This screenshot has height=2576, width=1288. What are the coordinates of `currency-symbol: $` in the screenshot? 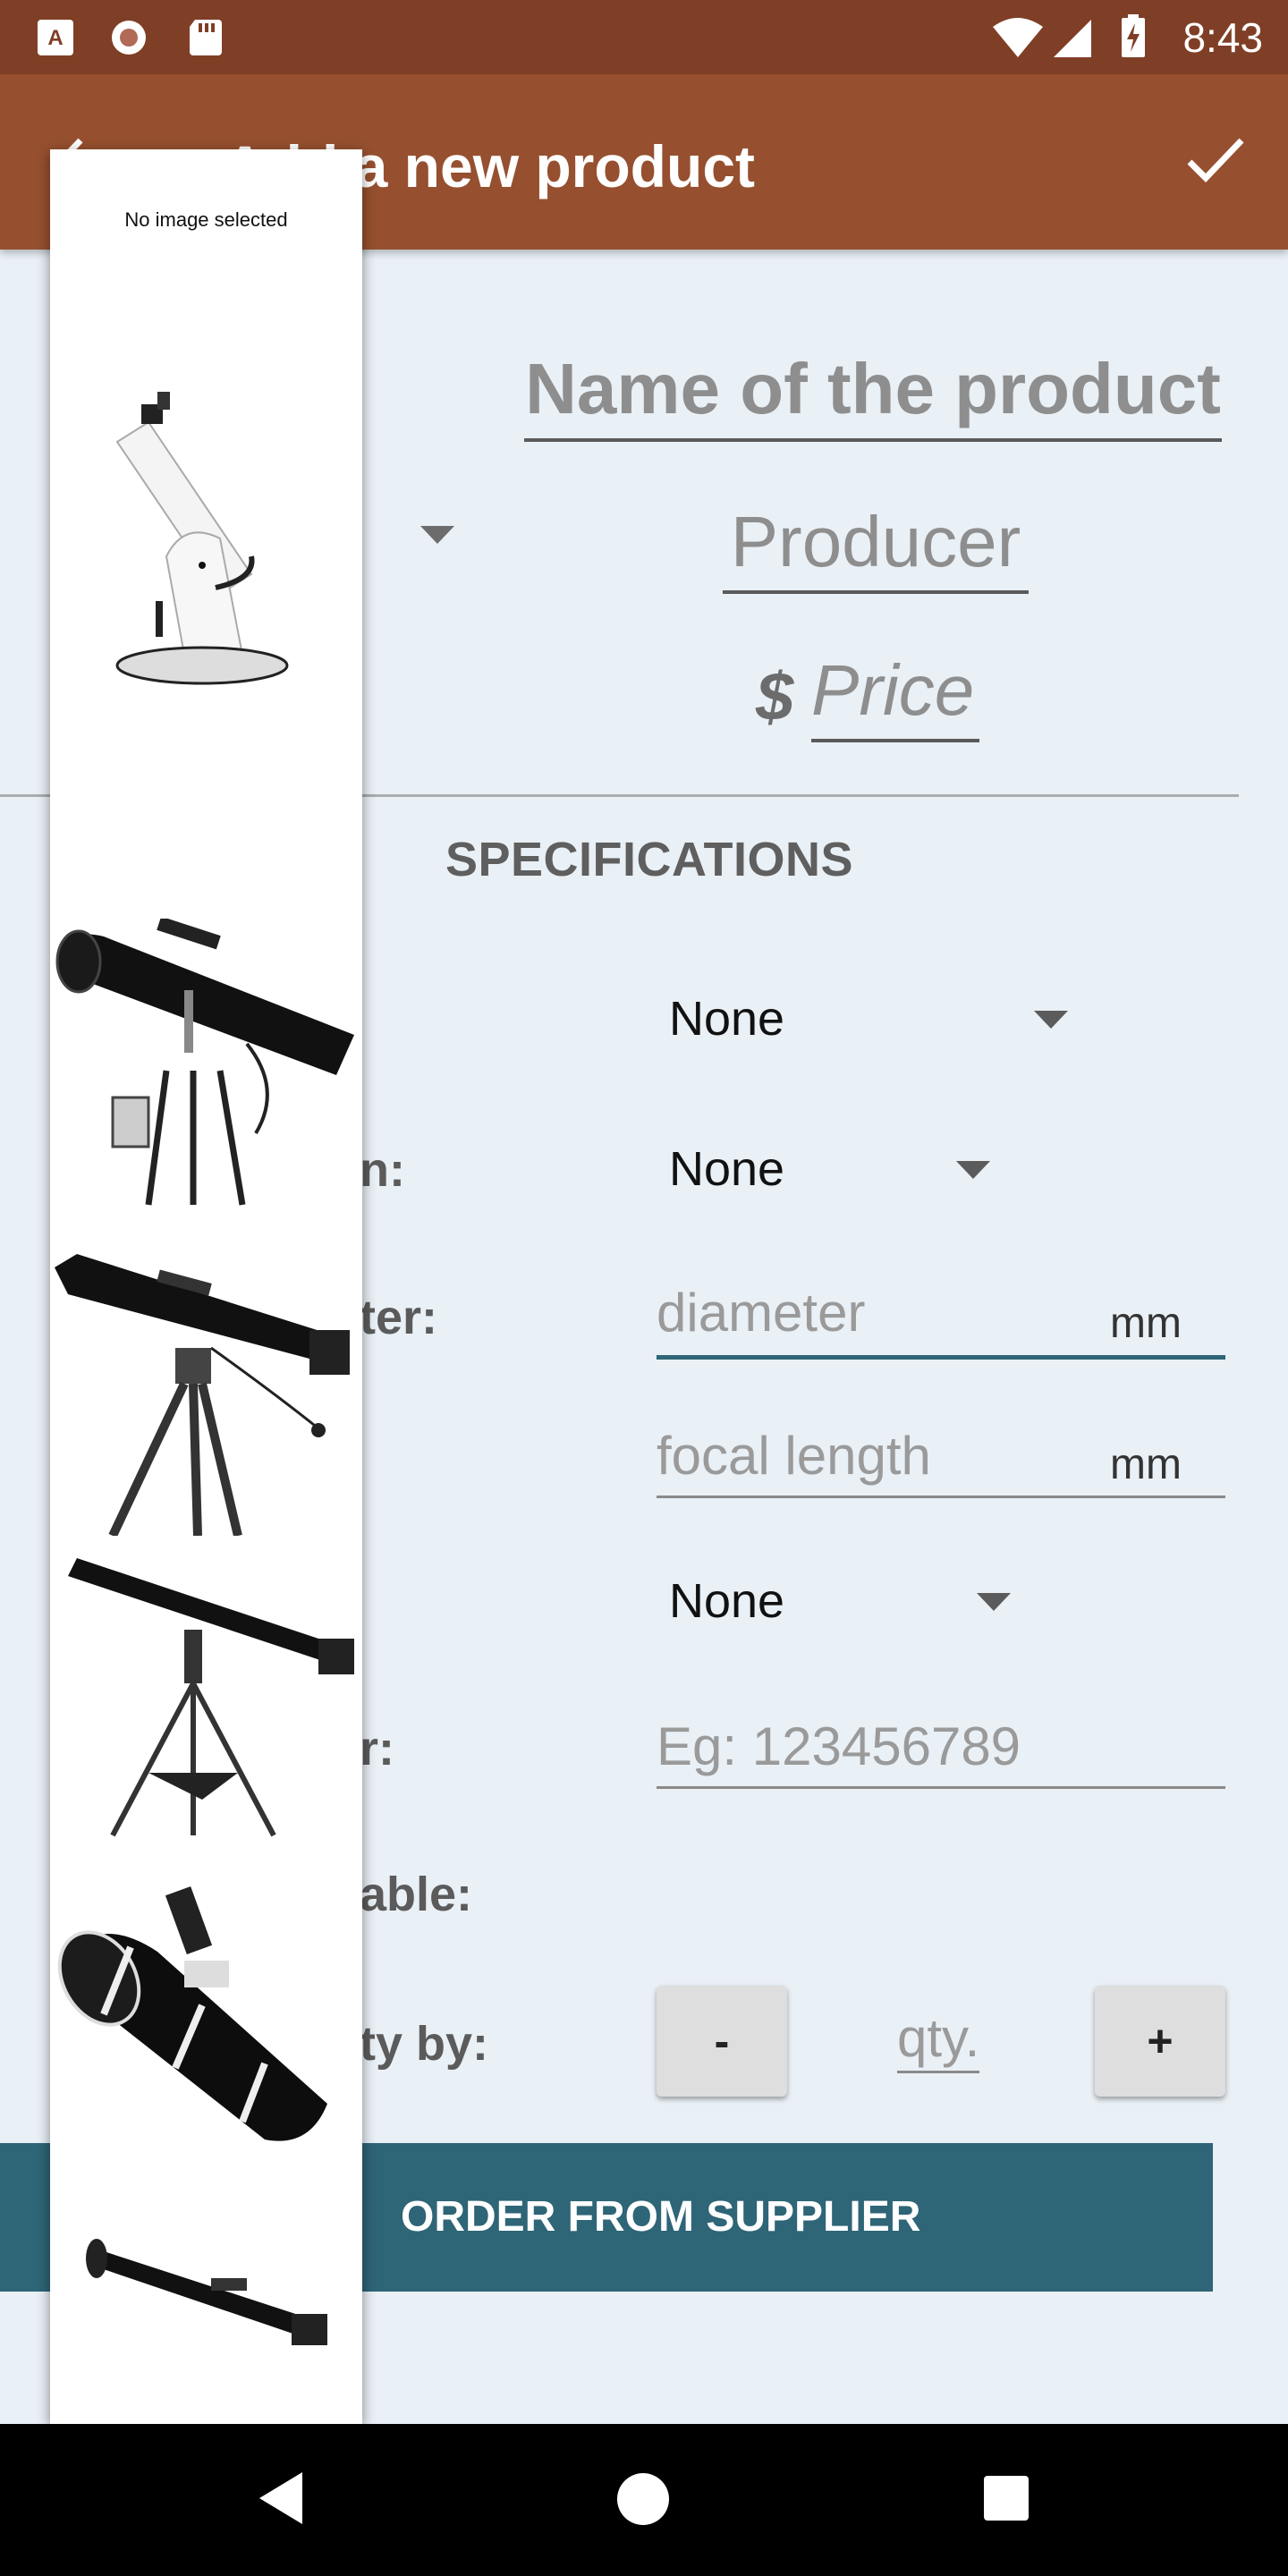 It's located at (775, 697).